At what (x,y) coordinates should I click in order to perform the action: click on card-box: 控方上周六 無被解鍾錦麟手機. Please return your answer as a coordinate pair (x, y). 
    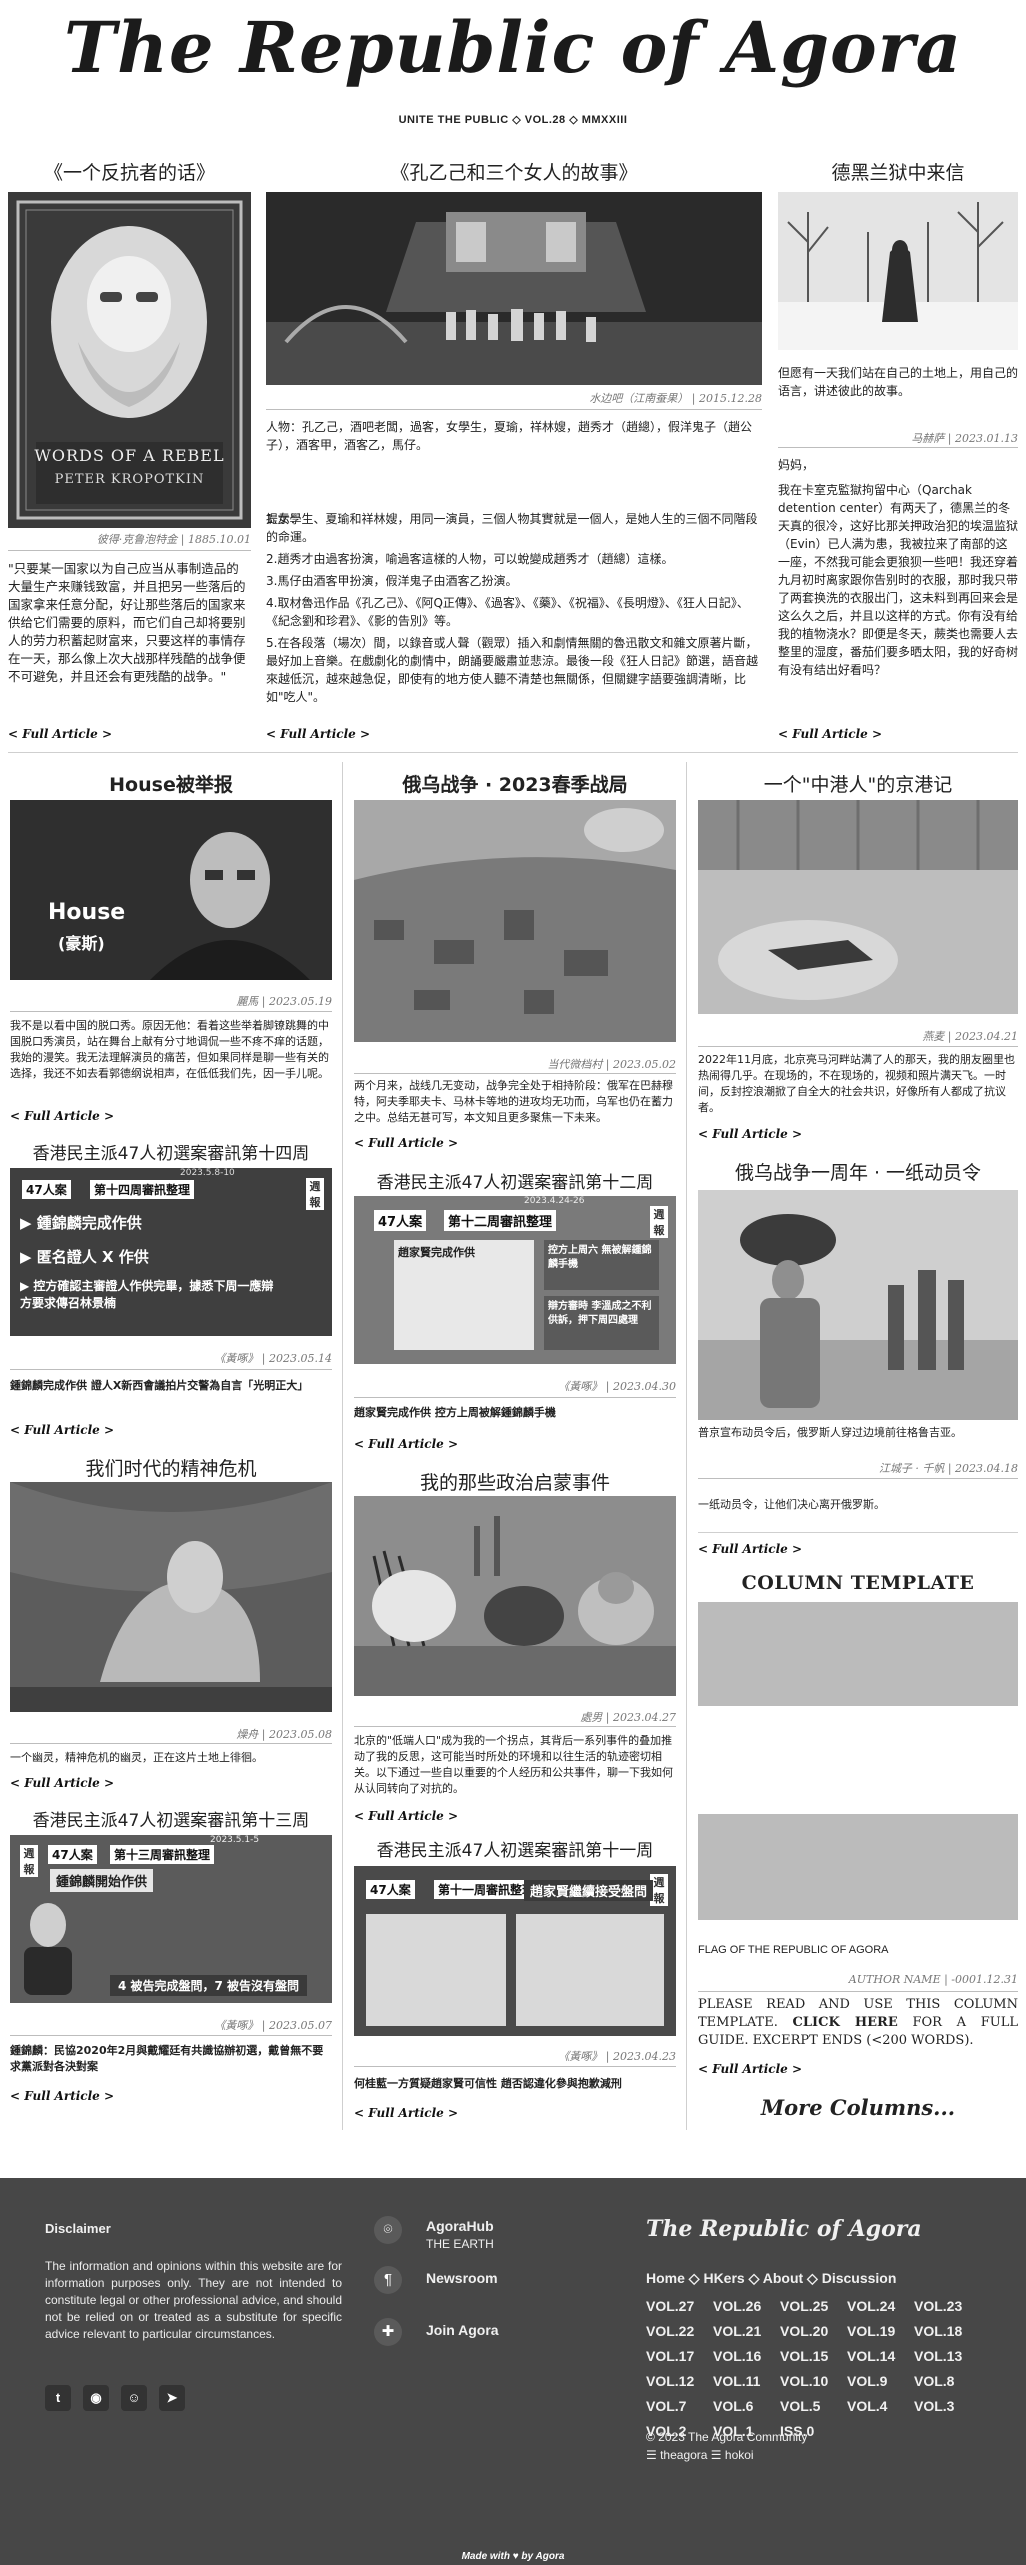
    Looking at the image, I should click on (601, 1265).